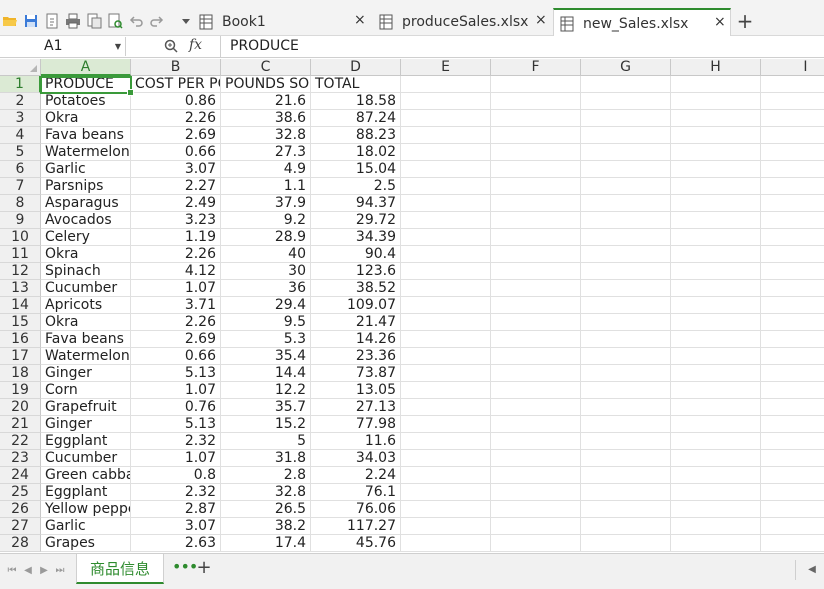 The image size is (824, 589). What do you see at coordinates (52, 21) in the screenshot?
I see `export-icon` at bounding box center [52, 21].